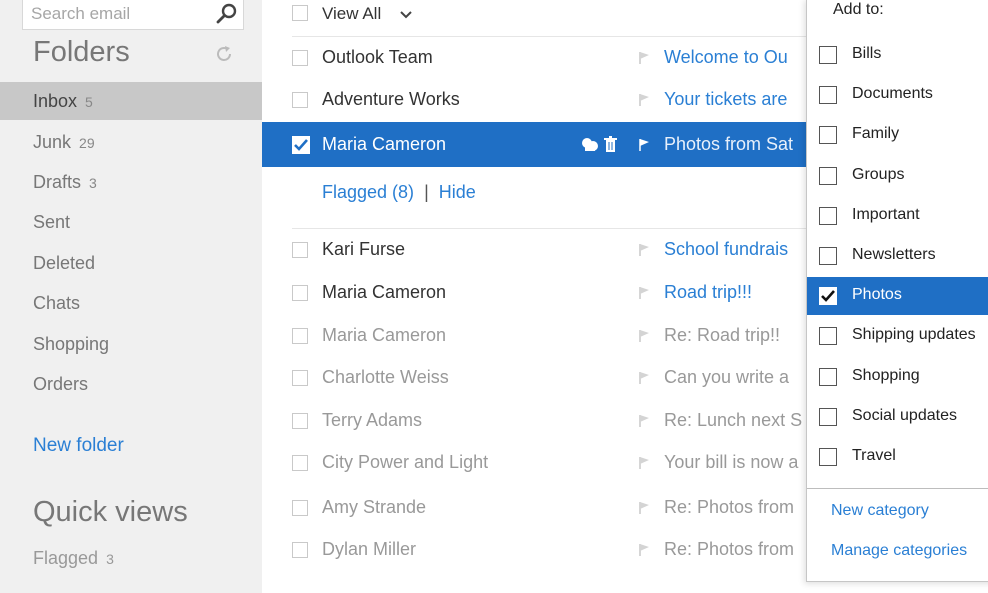 The height and width of the screenshot is (593, 988). Describe the element at coordinates (542, 249) in the screenshot. I see `message-row: Kari Furse School fundrais` at that location.